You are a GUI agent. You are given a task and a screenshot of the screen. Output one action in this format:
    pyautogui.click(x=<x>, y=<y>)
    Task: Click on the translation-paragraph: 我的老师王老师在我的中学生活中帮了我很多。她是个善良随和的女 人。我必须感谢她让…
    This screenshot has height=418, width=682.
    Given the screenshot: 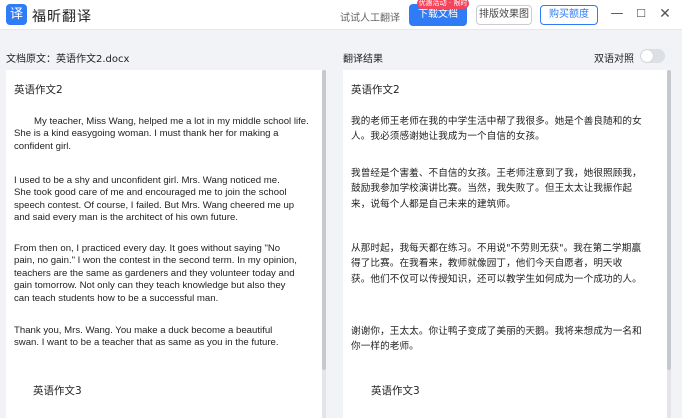 What is the action you would take?
    pyautogui.click(x=496, y=129)
    